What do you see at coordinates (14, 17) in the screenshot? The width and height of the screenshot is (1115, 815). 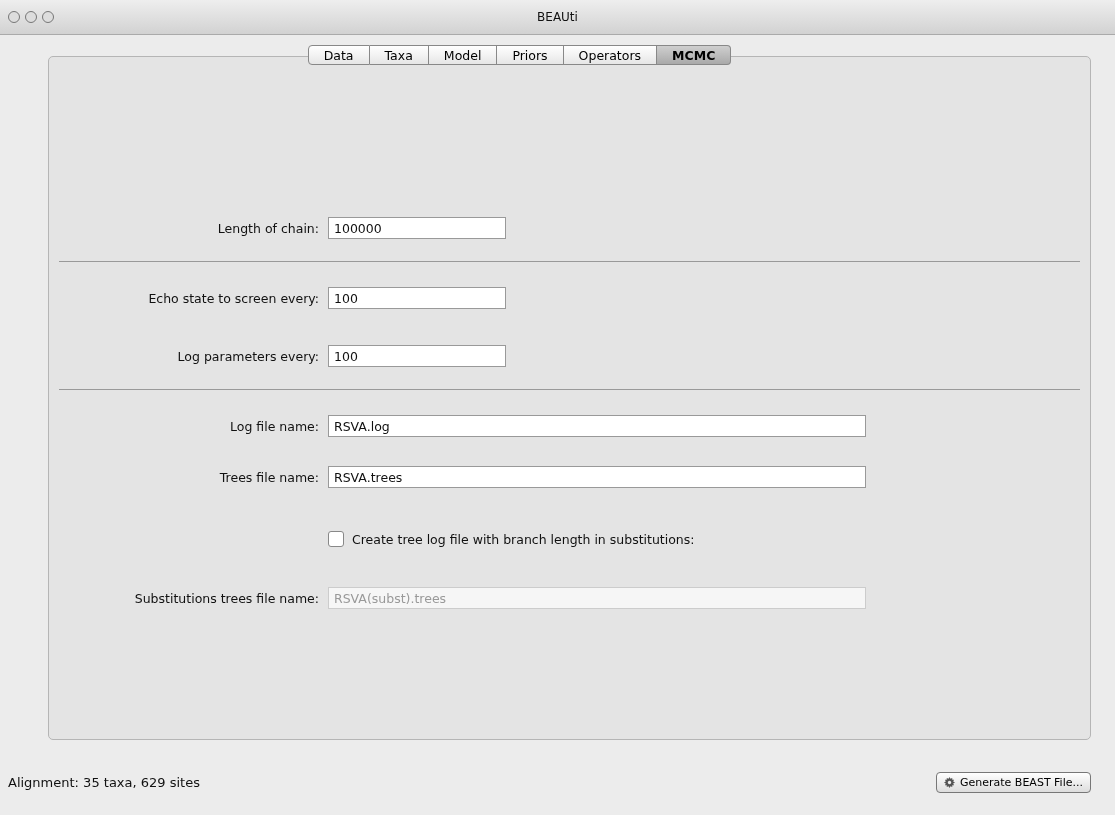 I see `close-button` at bounding box center [14, 17].